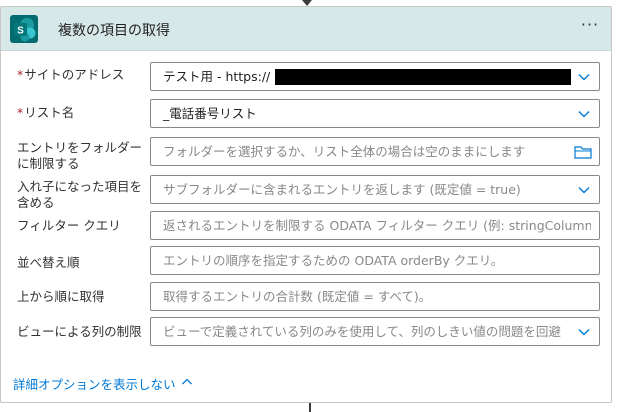  What do you see at coordinates (80, 155) in the screenshot?
I see `field-label: エントリをフォルダーに制限する` at bounding box center [80, 155].